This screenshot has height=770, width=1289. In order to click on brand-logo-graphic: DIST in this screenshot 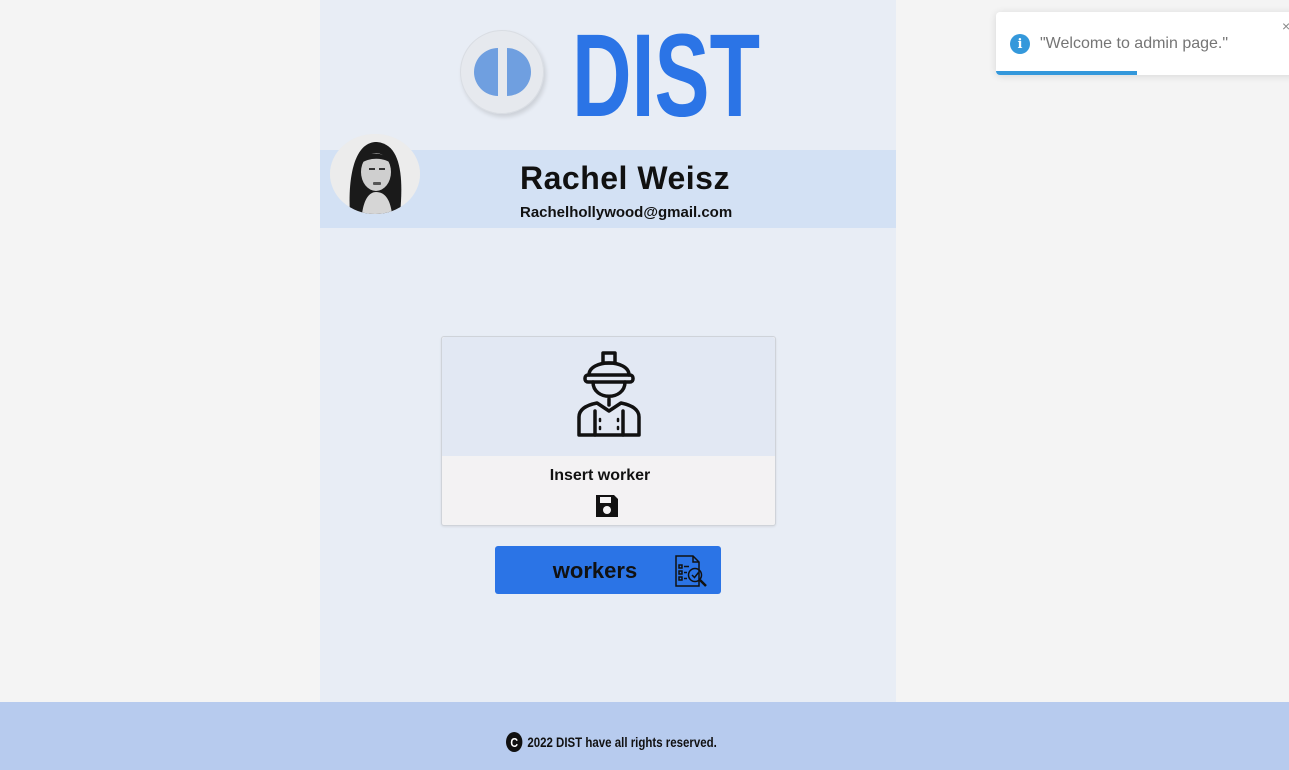, I will do `click(666, 76)`.